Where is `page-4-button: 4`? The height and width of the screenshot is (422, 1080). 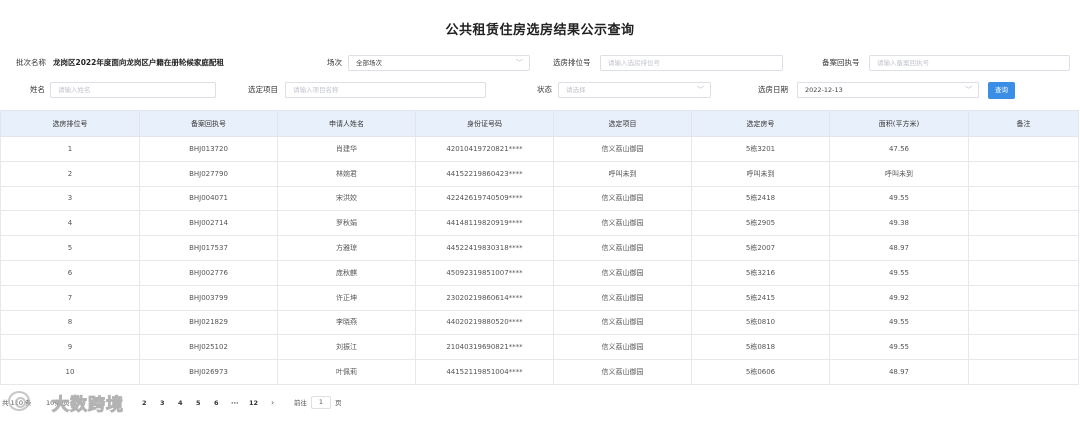 page-4-button: 4 is located at coordinates (180, 403).